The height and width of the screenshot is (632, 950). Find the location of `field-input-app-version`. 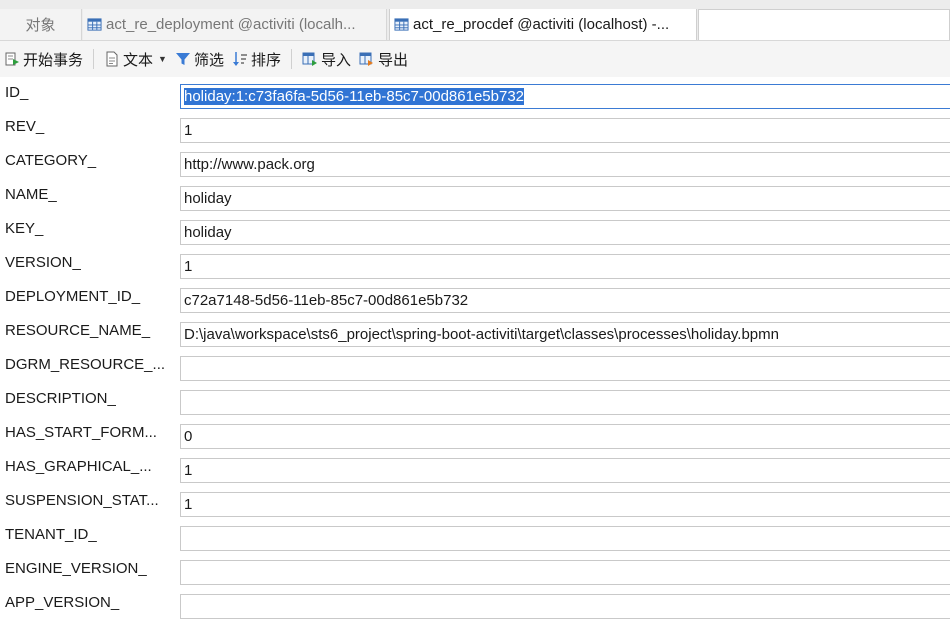

field-input-app-version is located at coordinates (565, 606).